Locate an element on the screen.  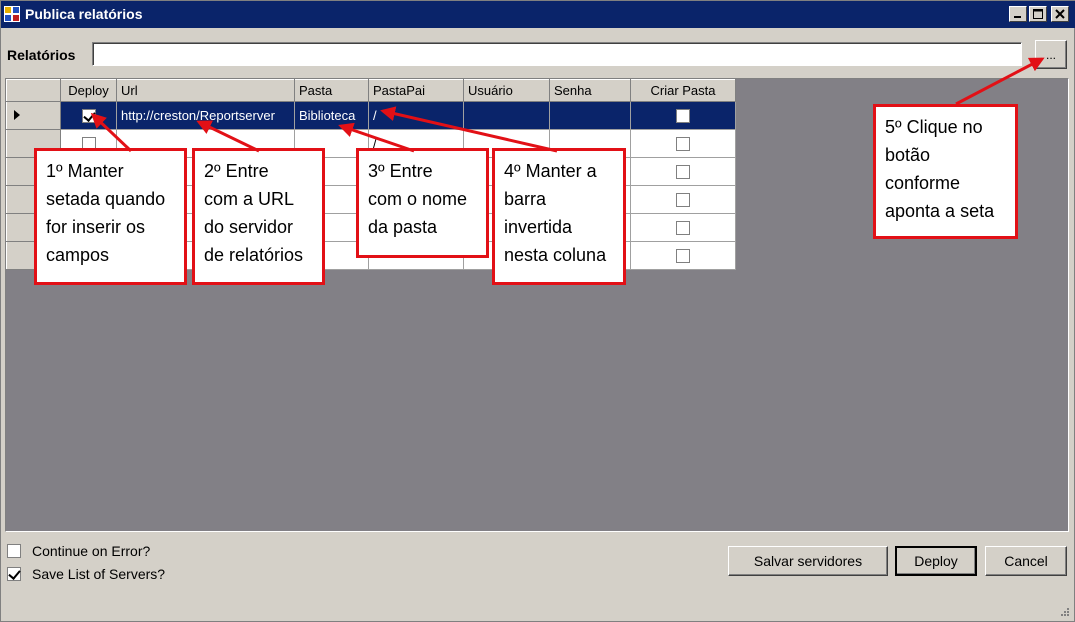
callout-4-line: invertida is located at coordinates (538, 227).